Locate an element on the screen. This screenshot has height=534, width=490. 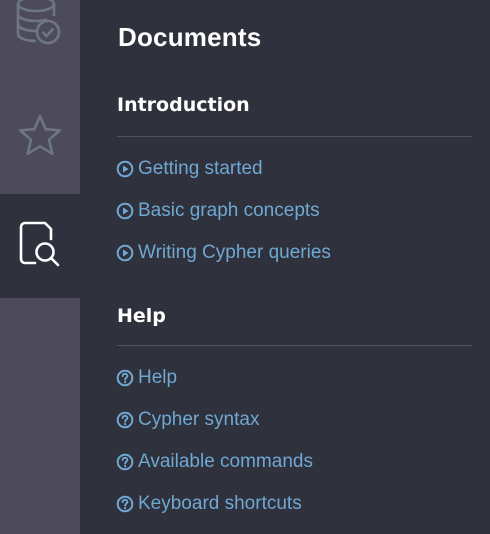
drawer-title: Documents is located at coordinates (190, 37).